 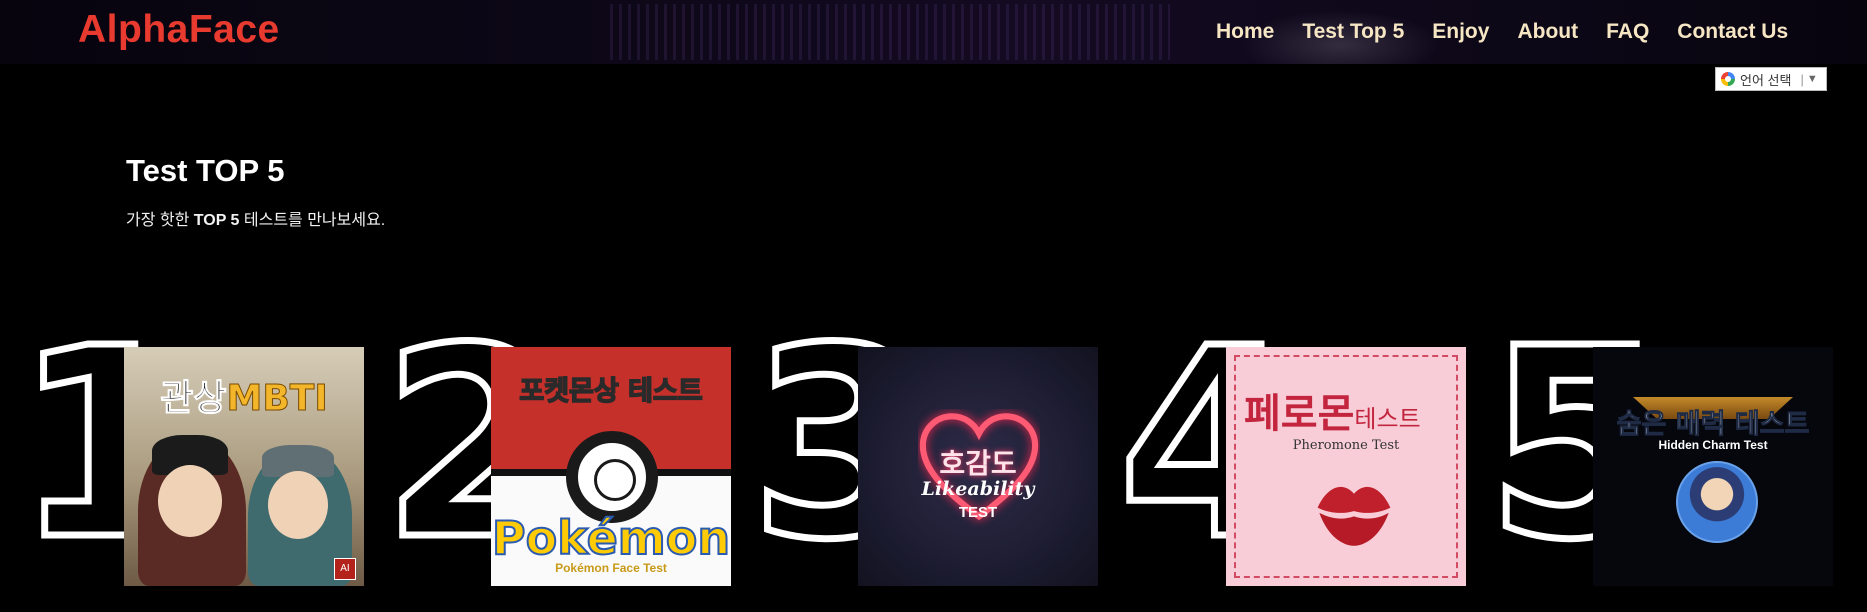 I want to click on test-thumbnail-pheromone: 페로몬테스트 Pheromone Test, so click(x=1346, y=466).